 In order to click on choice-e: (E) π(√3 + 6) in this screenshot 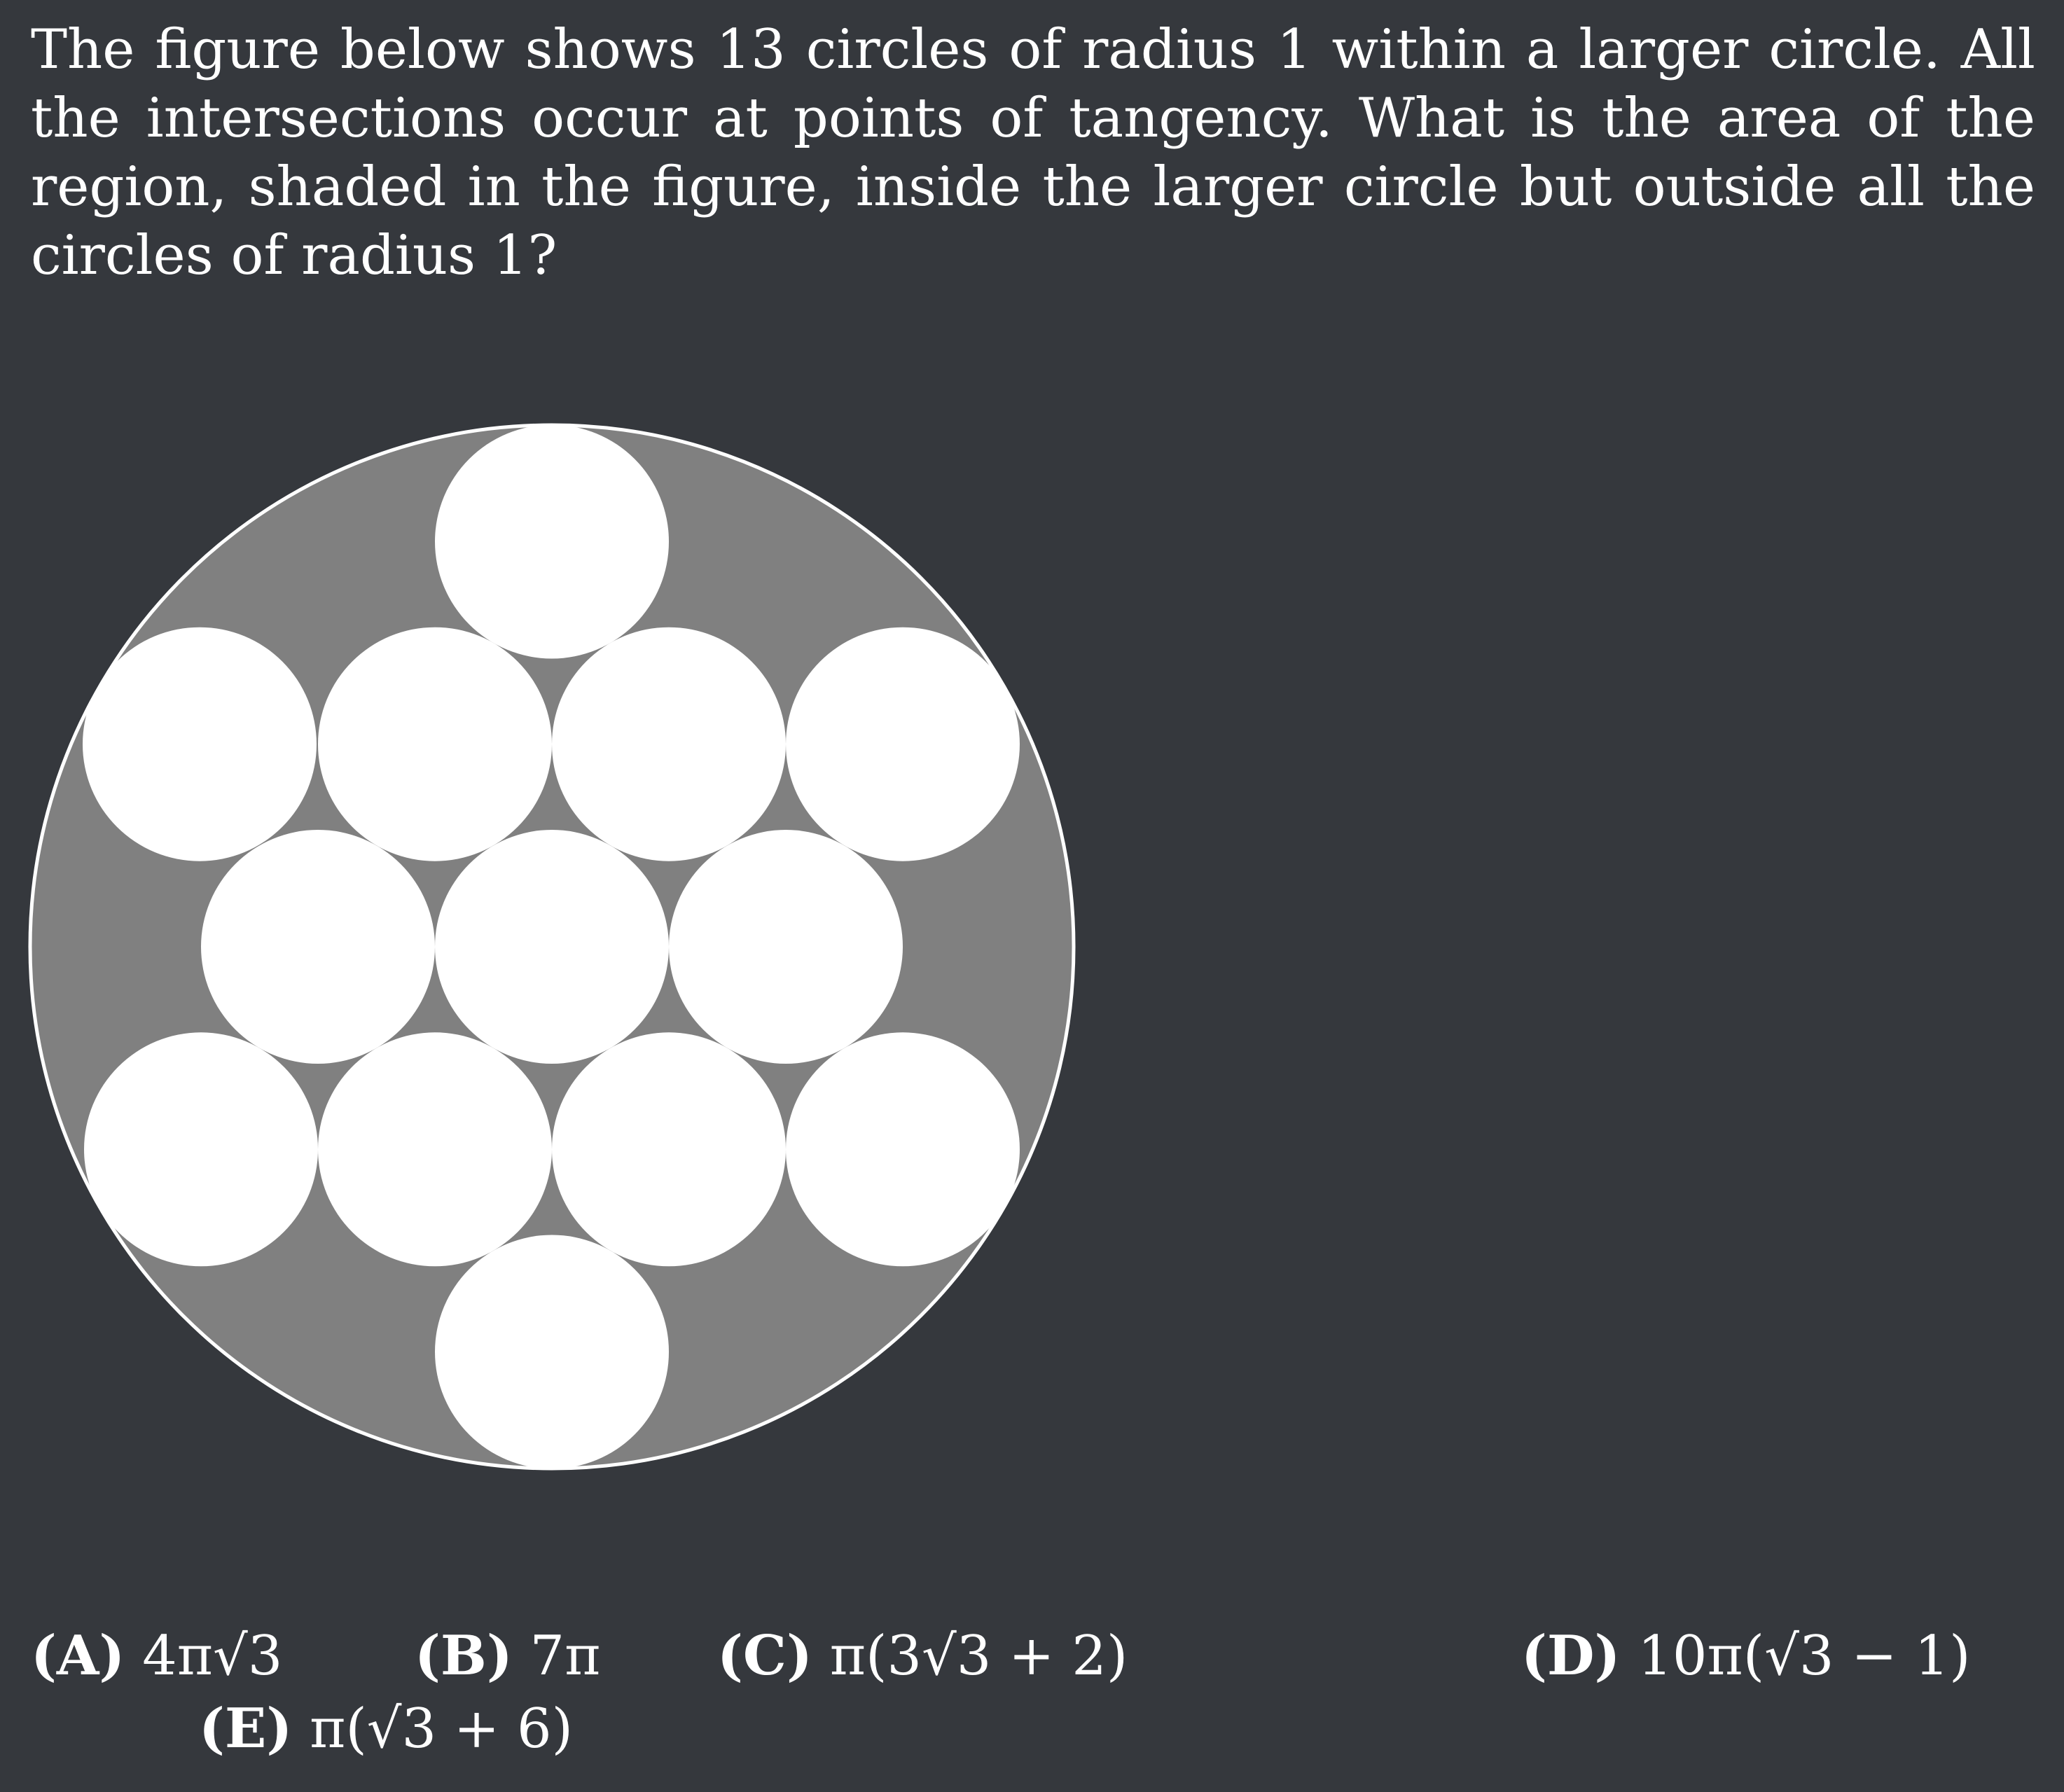, I will do `click(386, 1729)`.